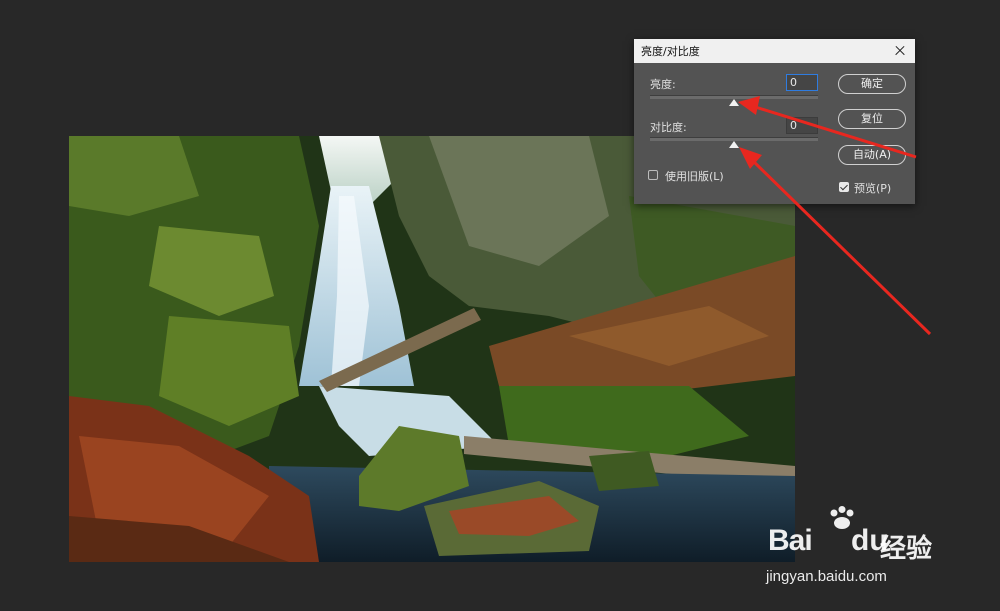 Image resolution: width=1000 pixels, height=611 pixels. I want to click on close-icon, so click(900, 51).